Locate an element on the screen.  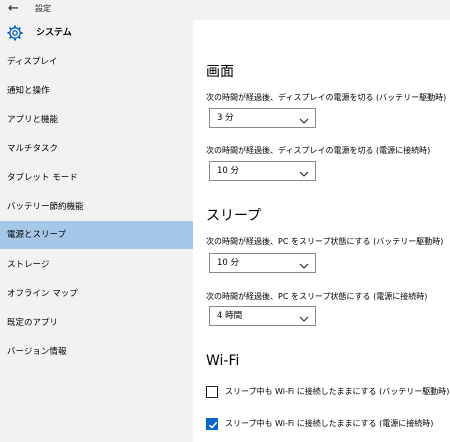
sidebar-item-notifications: 通知と操作 is located at coordinates (96, 91).